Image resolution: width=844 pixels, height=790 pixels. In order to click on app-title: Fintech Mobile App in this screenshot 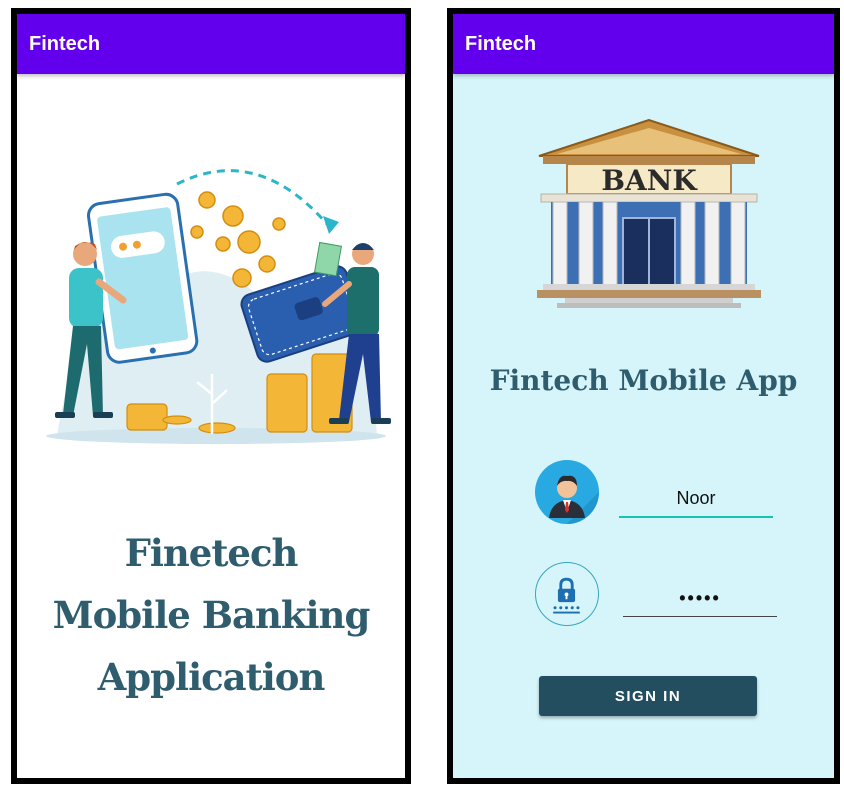, I will do `click(643, 380)`.